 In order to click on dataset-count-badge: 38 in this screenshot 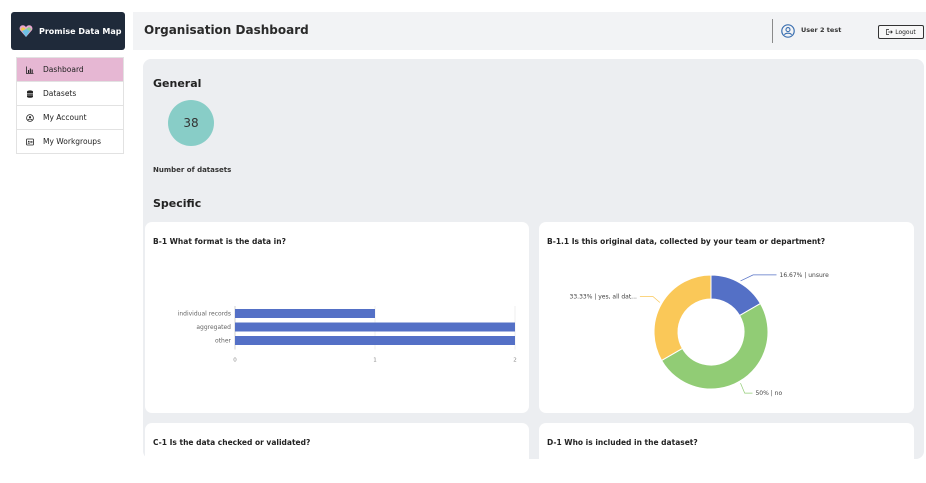, I will do `click(191, 123)`.